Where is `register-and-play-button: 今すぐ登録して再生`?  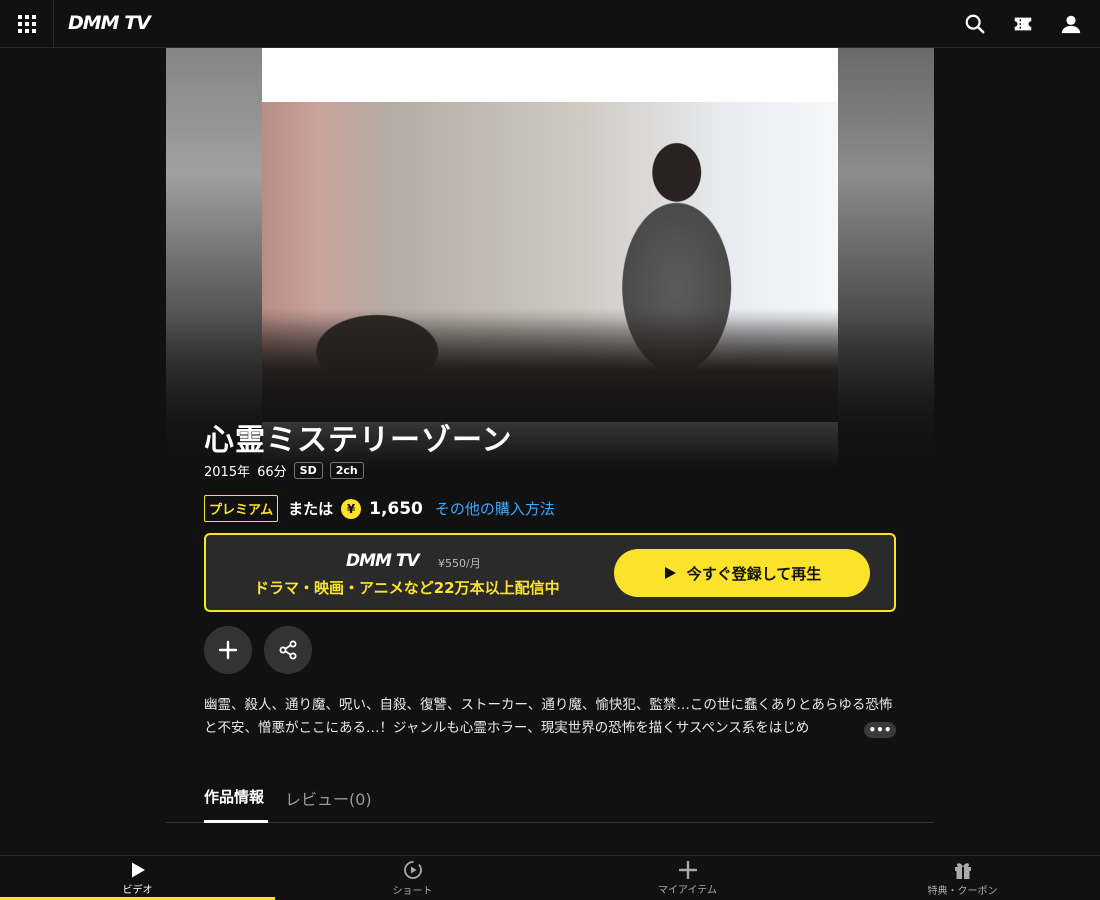
register-and-play-button: 今すぐ登録して再生 is located at coordinates (742, 573).